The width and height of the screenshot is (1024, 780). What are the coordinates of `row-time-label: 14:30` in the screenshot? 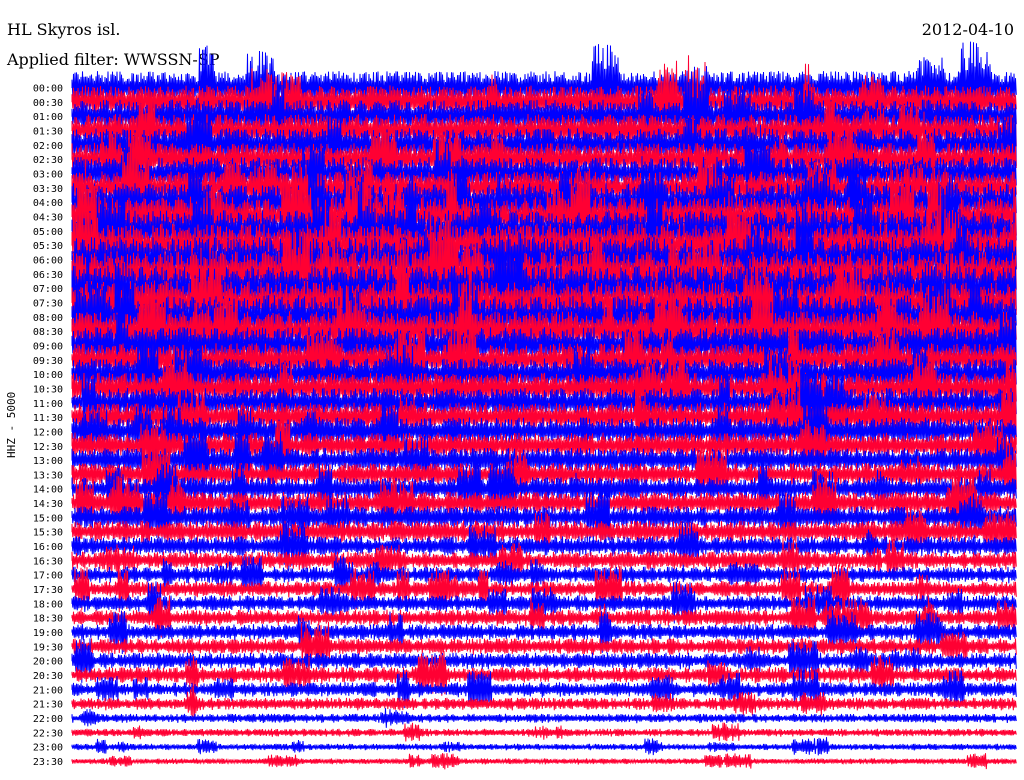 It's located at (48, 504).